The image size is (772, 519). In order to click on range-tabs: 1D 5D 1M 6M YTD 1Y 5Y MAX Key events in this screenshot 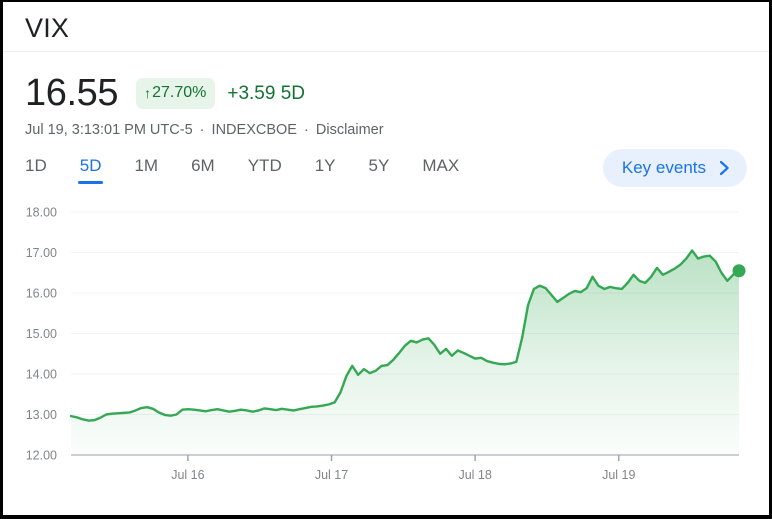, I will do `click(386, 170)`.